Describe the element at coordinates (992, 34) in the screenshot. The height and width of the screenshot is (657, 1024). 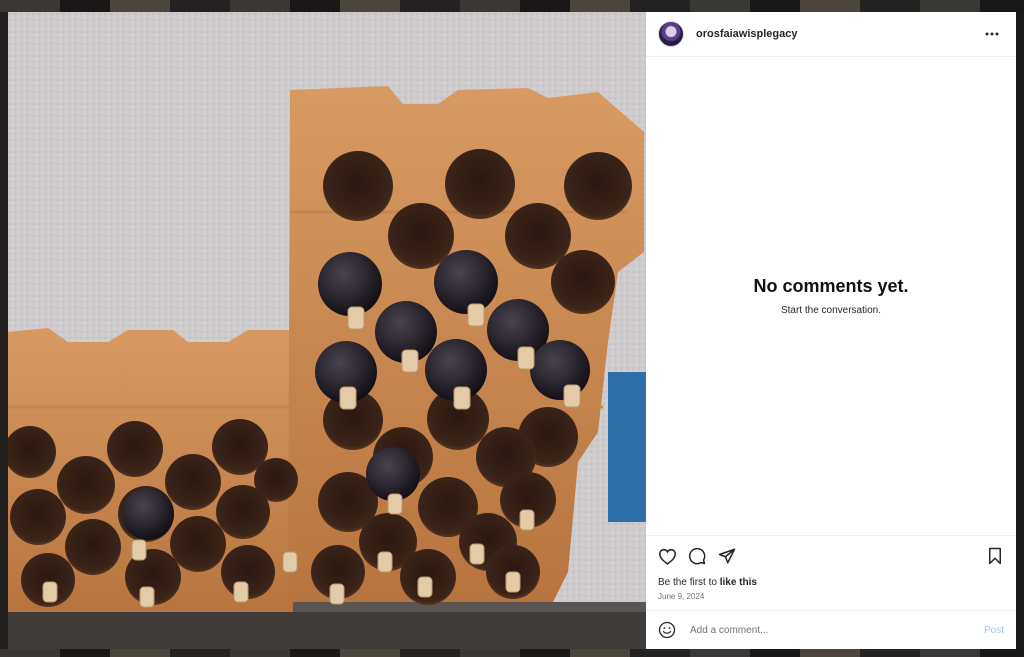
I see `more-icon` at that location.